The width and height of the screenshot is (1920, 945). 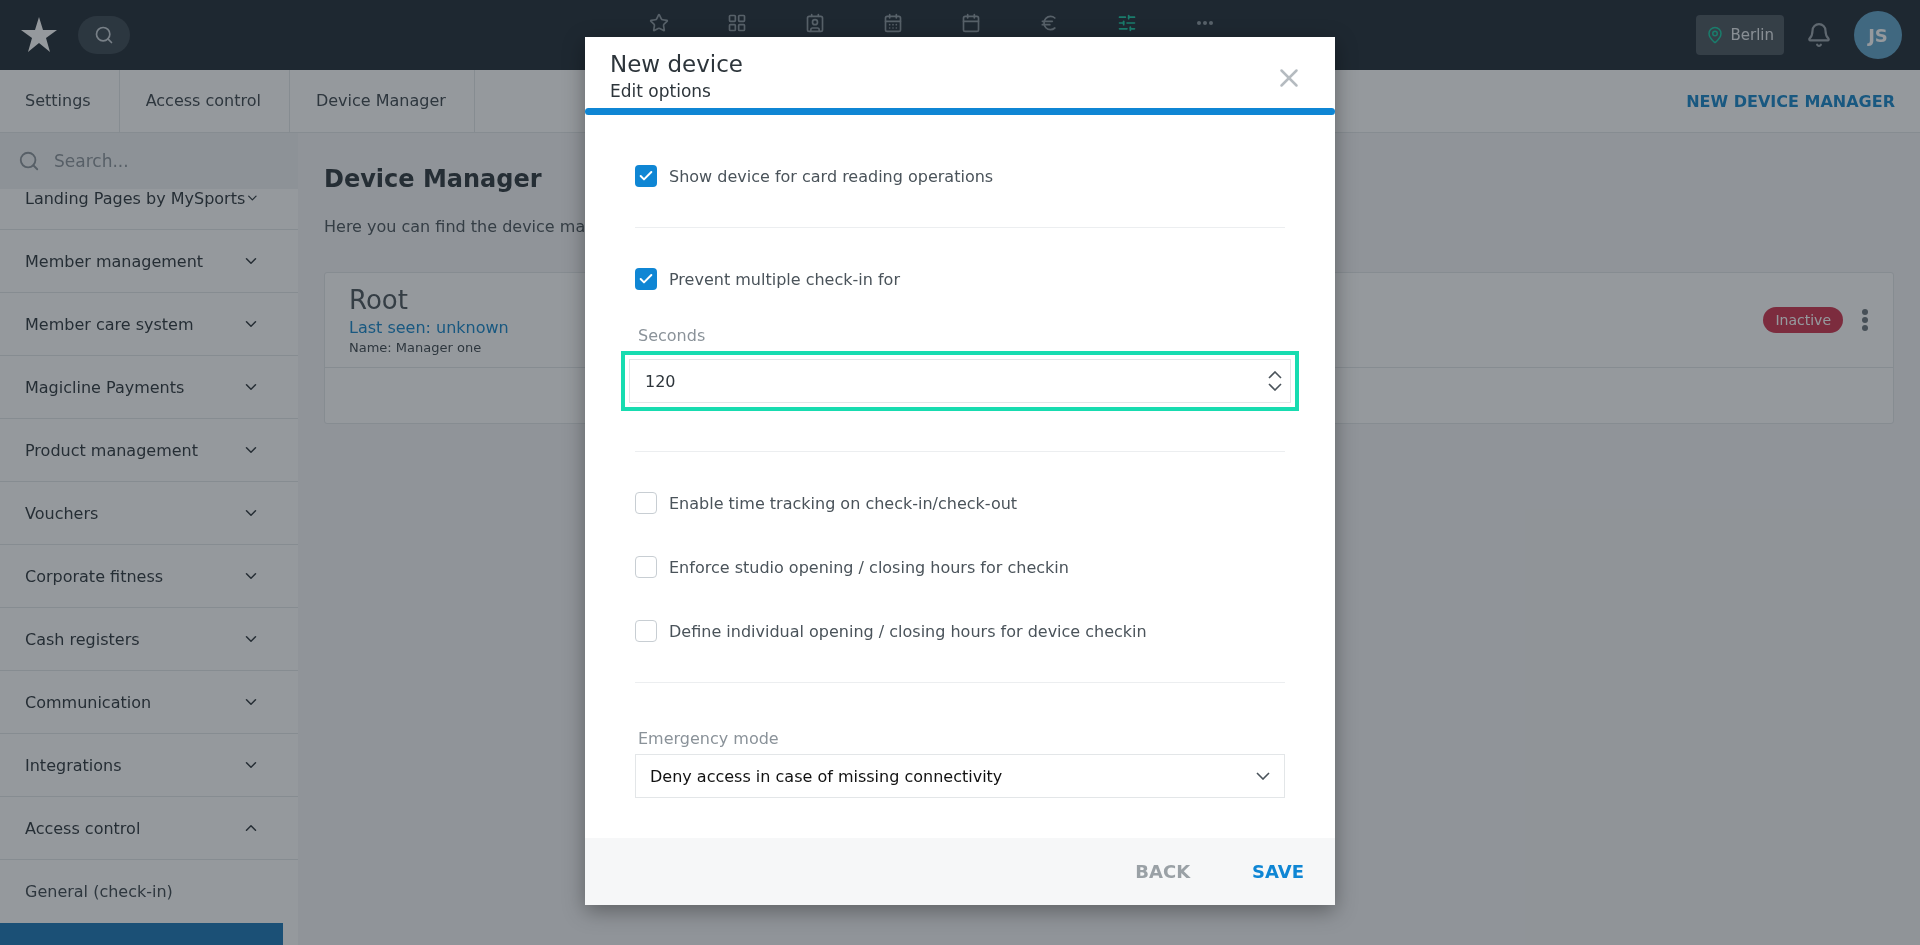 I want to click on sidebar-item: Cash registers, so click(x=149, y=639).